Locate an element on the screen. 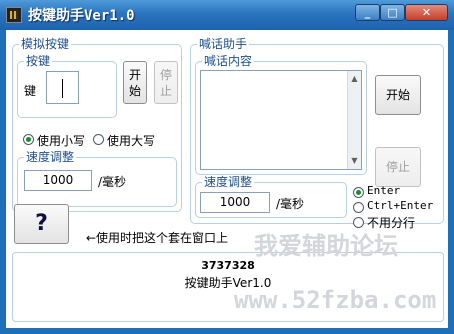  close-icon: ✕ is located at coordinates (426, 12).